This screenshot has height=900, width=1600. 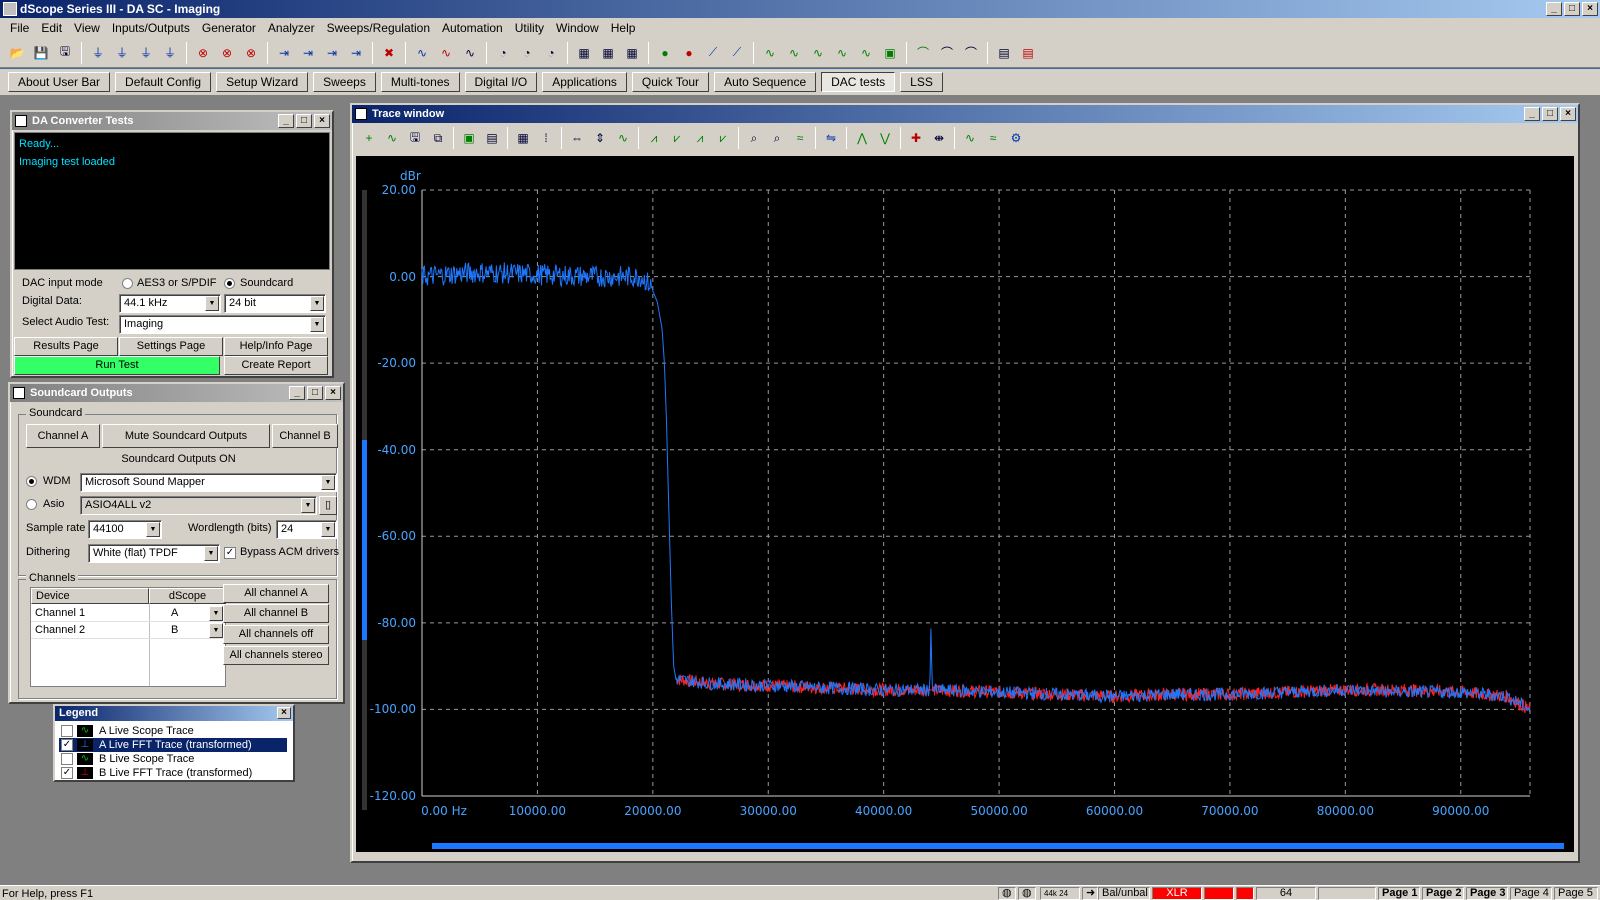 I want to click on limit-icon: ✚, so click(x=916, y=138).